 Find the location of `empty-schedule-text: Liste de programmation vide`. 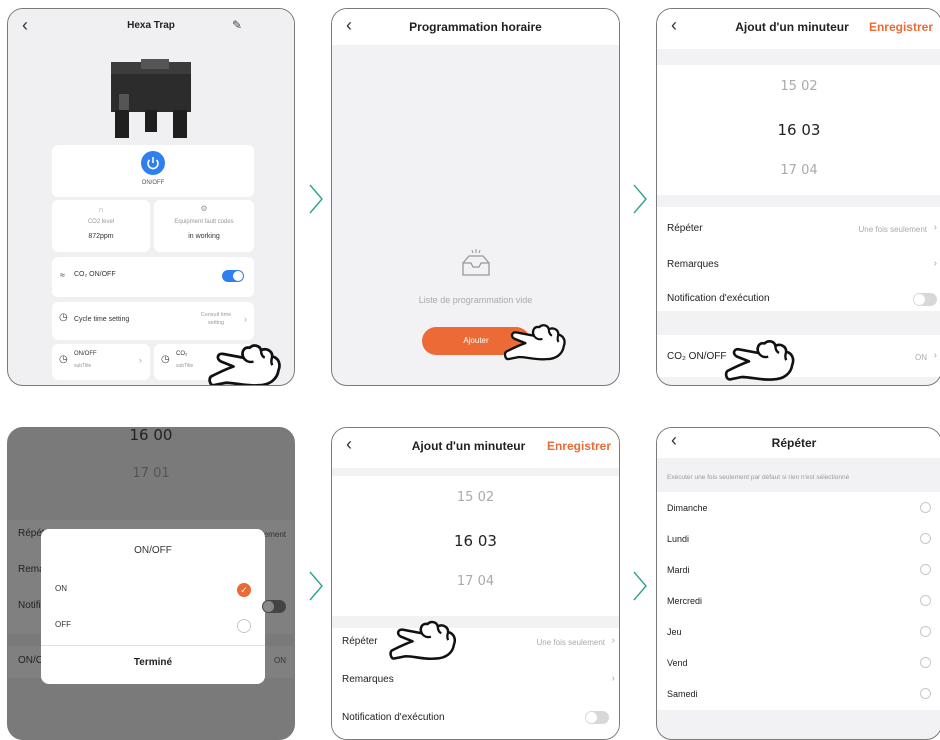

empty-schedule-text: Liste de programmation vide is located at coordinates (475, 300).